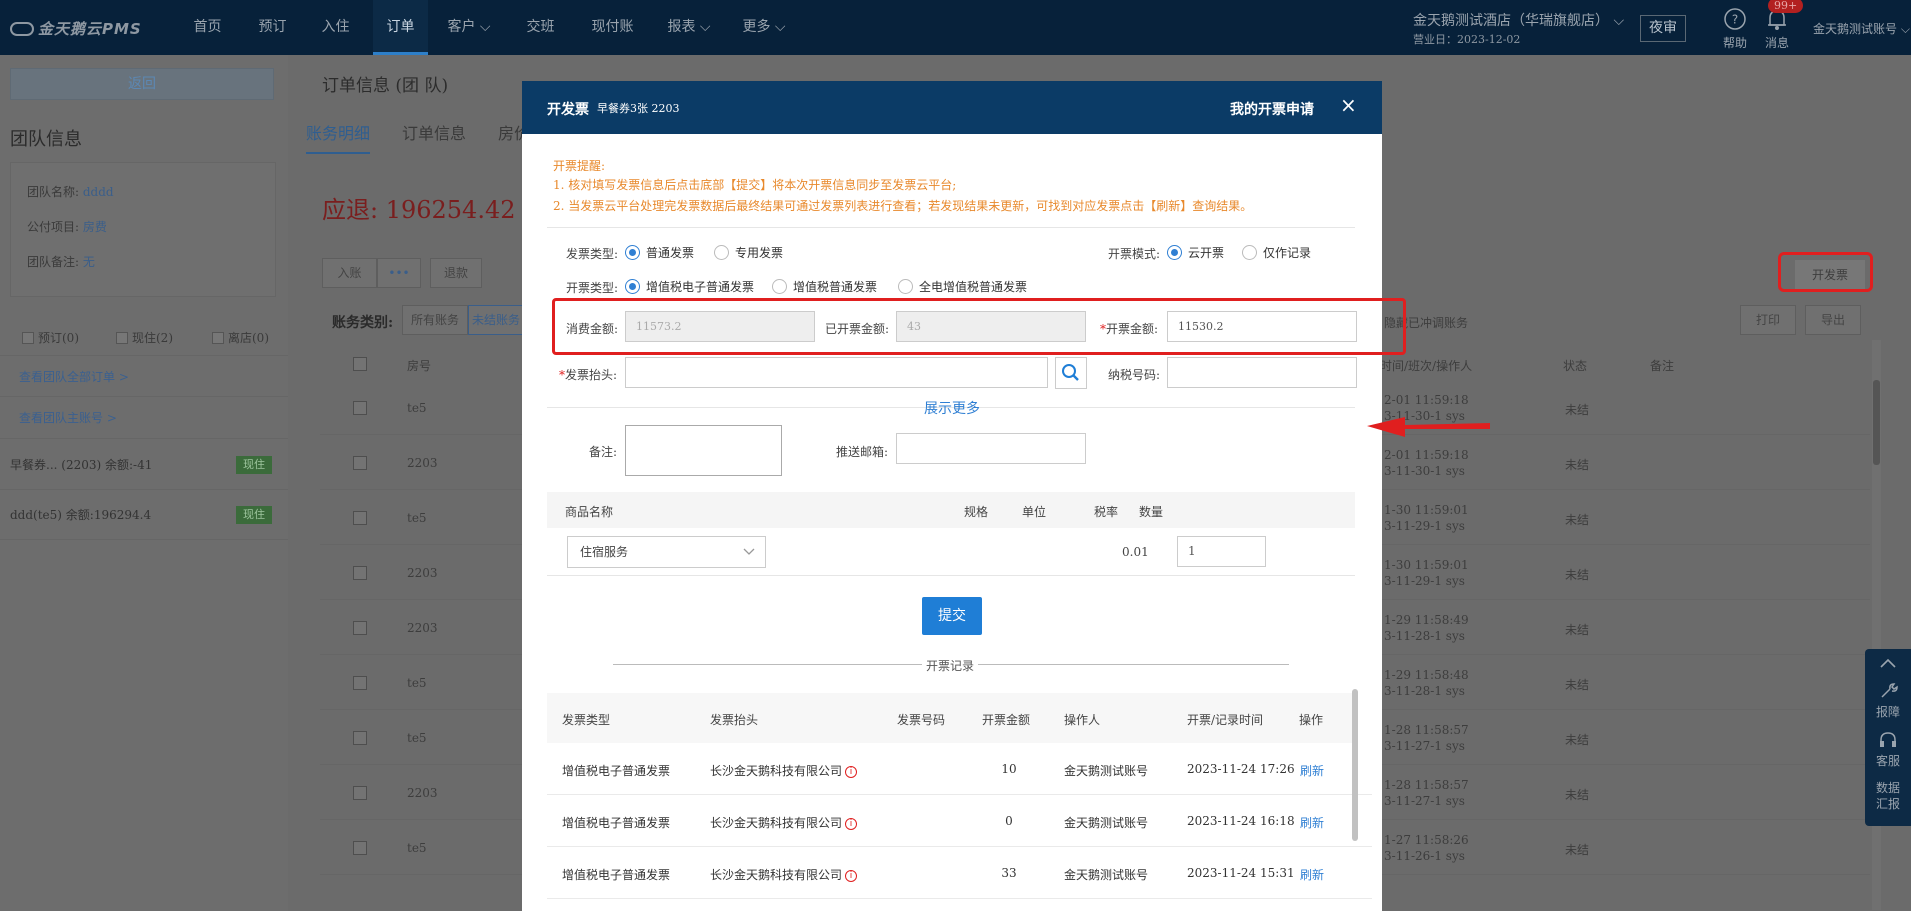 The image size is (1911, 911). What do you see at coordinates (1262, 372) in the screenshot?
I see `tax-number-input` at bounding box center [1262, 372].